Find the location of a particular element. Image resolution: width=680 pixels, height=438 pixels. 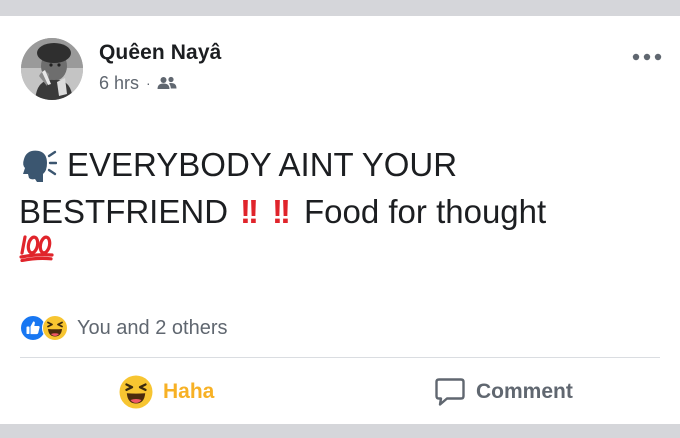

comment-label: Comment is located at coordinates (524, 391).